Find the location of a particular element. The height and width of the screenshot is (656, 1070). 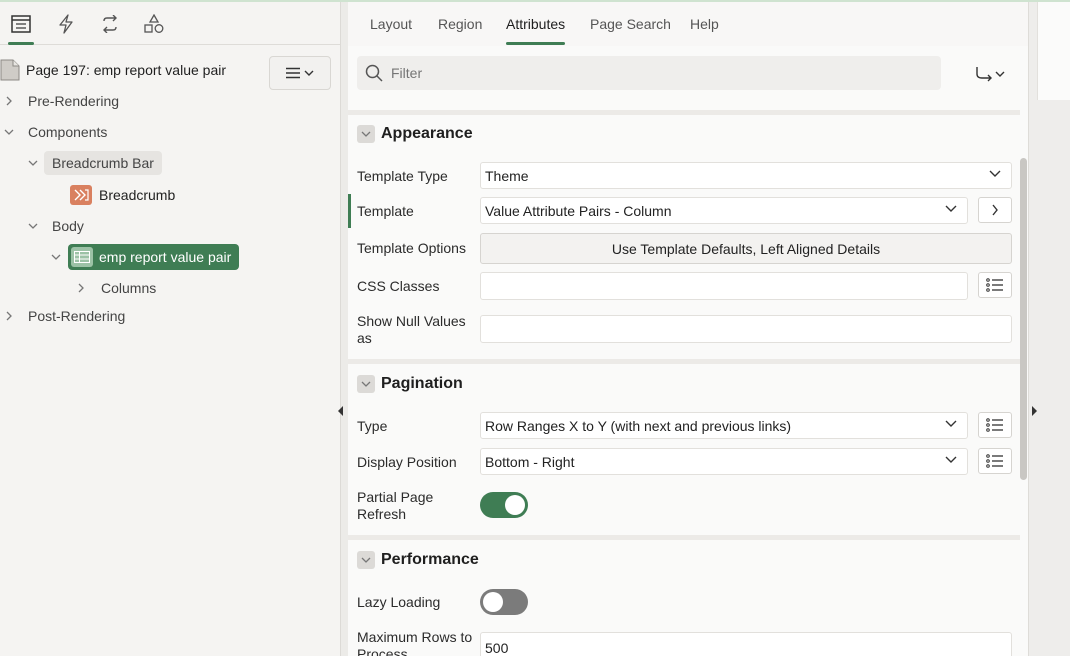

template-type-label: Template Type is located at coordinates (402, 176).